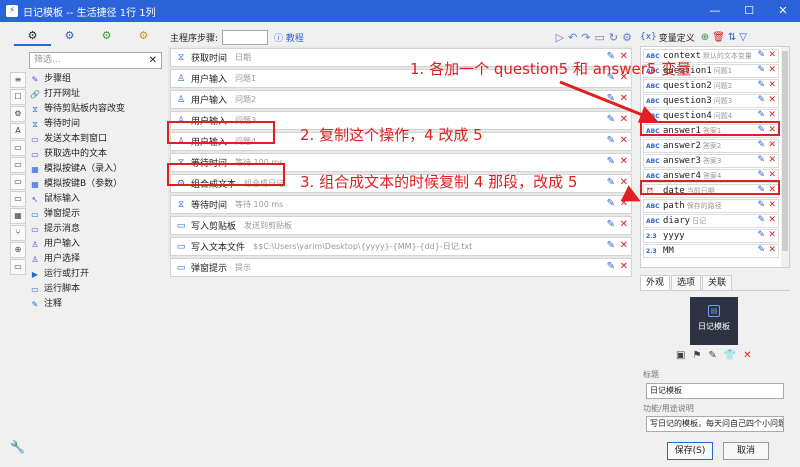 This screenshot has width=800, height=467. I want to click on action-item: ↖ 鼠标输入, so click(95, 199).